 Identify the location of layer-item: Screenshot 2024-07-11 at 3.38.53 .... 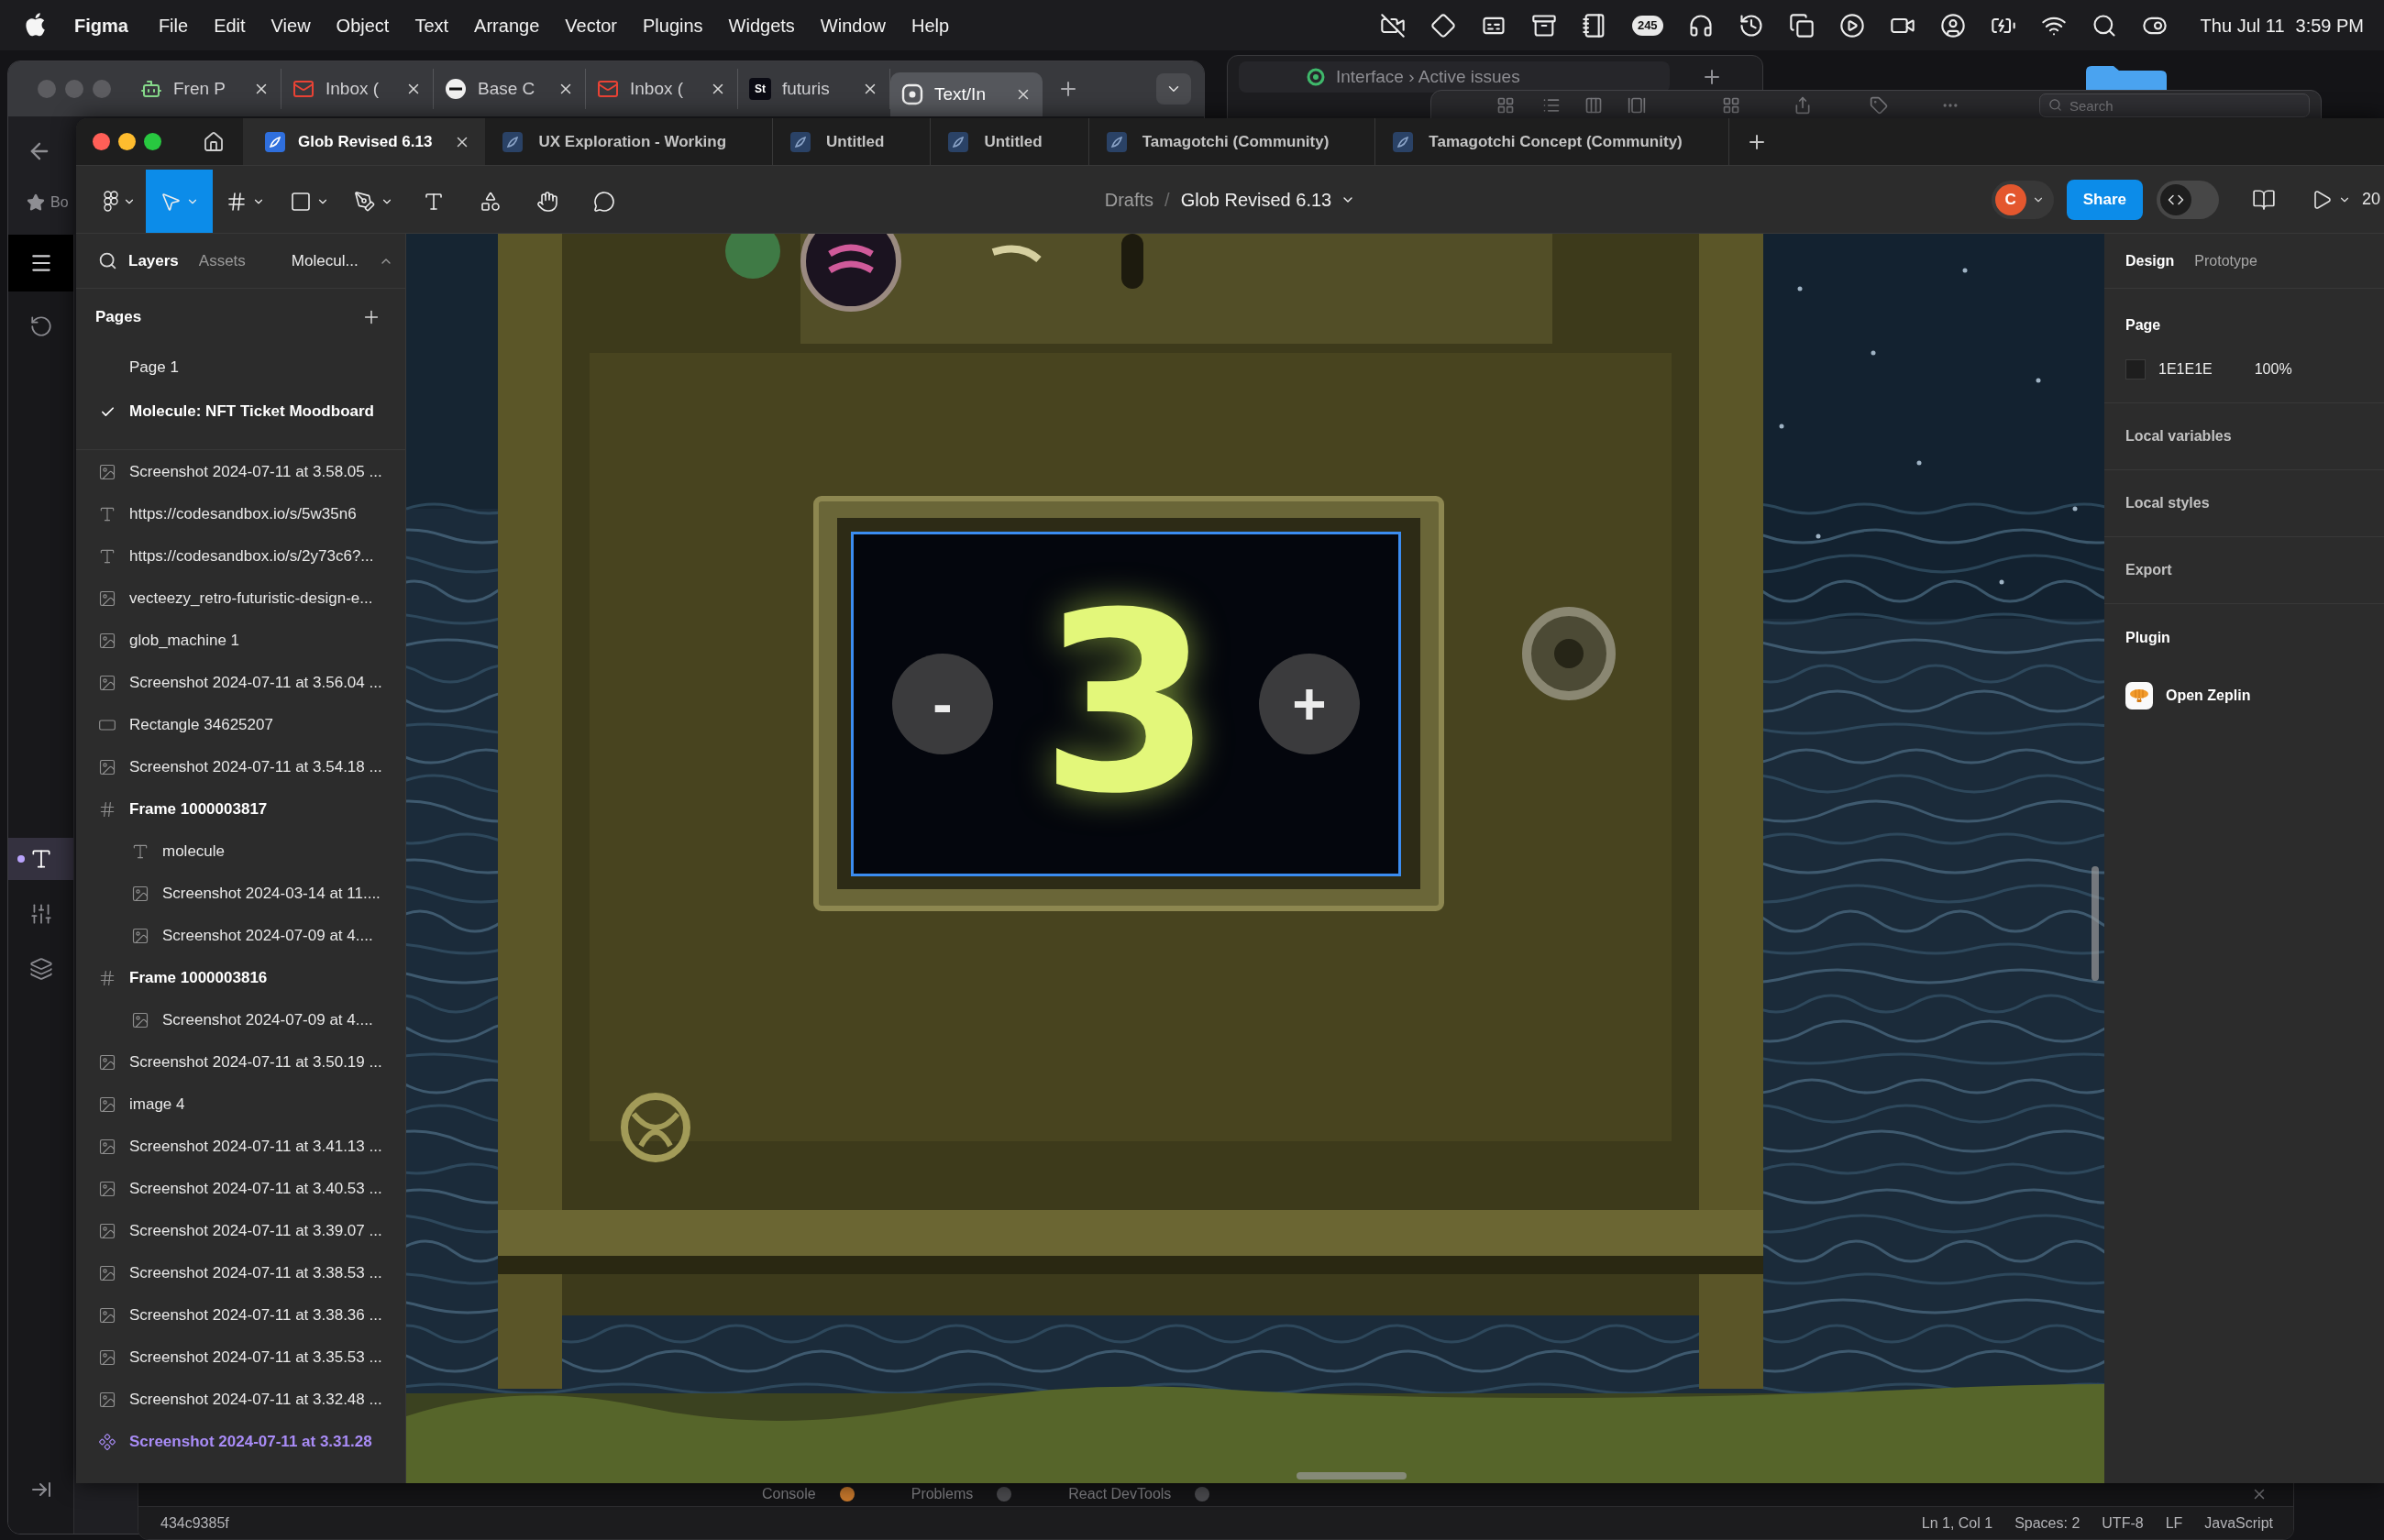
(240, 1273).